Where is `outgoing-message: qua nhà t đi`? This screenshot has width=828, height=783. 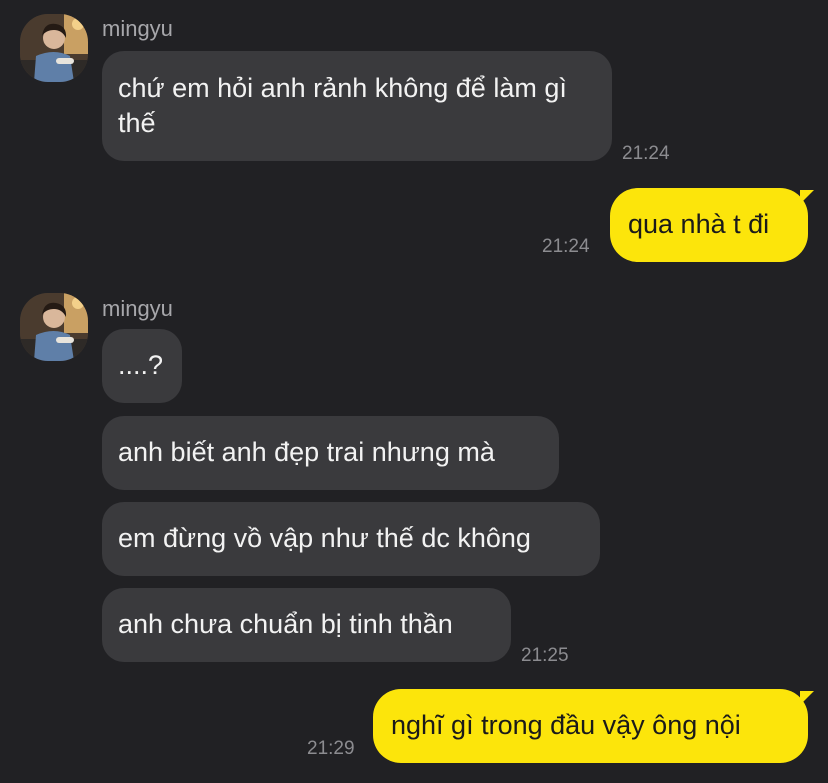
outgoing-message: qua nhà t đi is located at coordinates (709, 225).